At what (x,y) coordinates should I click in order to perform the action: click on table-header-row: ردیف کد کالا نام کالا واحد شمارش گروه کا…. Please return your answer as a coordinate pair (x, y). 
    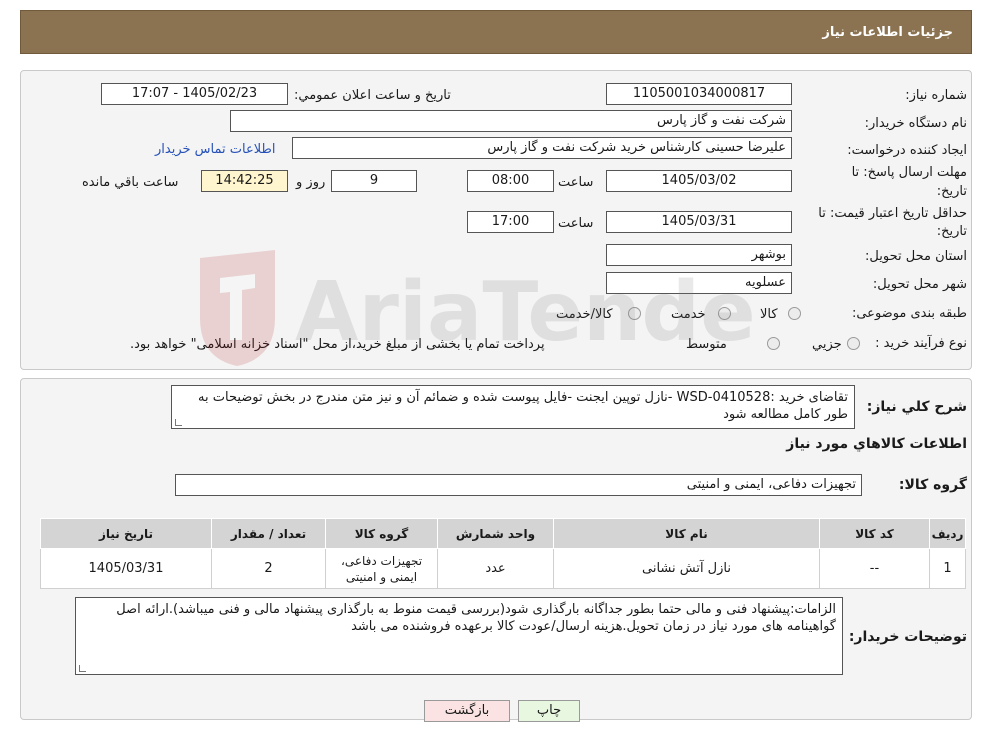
    Looking at the image, I should click on (503, 533).